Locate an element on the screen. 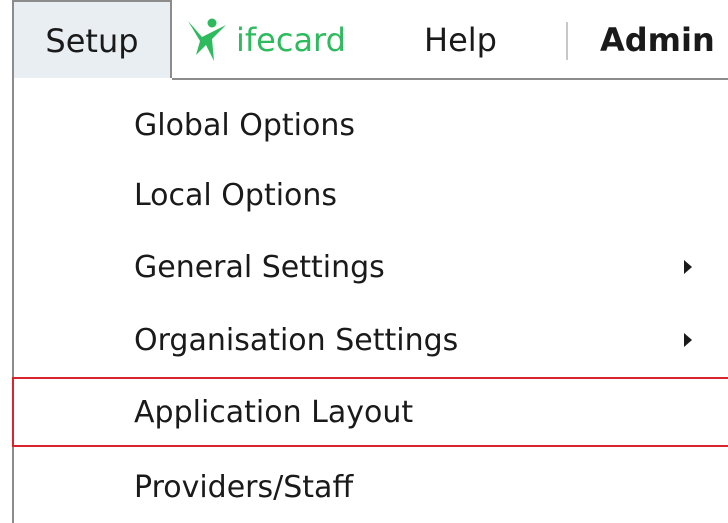 This screenshot has width=728, height=523. menu-admin: Admin is located at coordinates (657, 40).